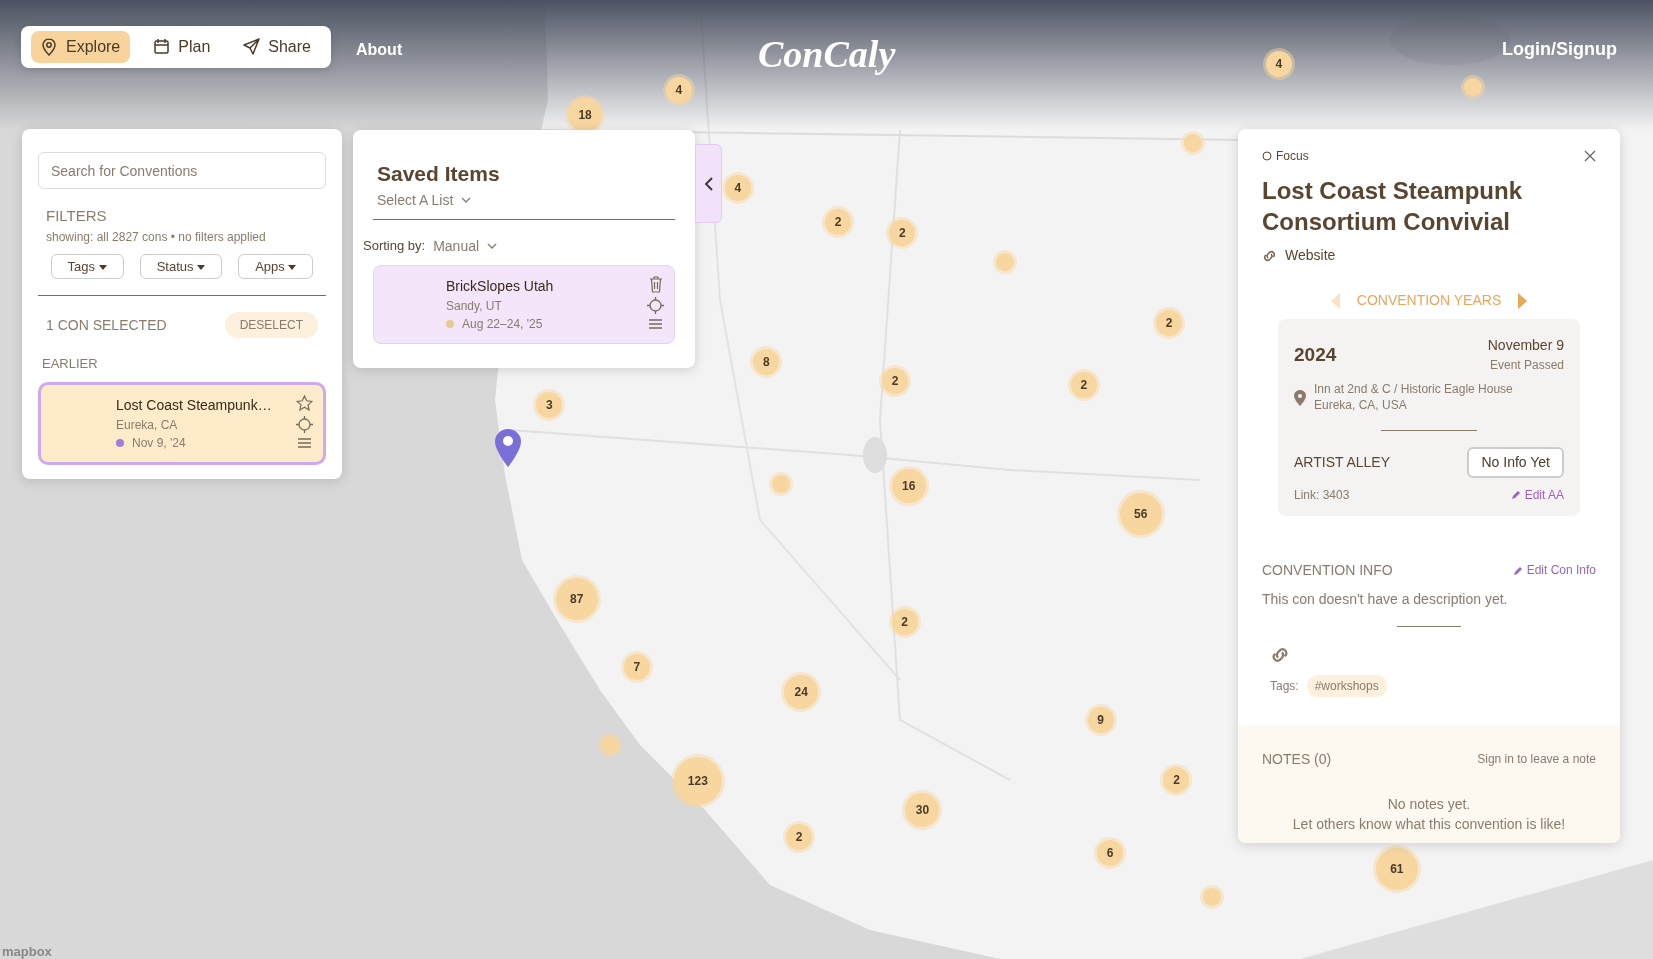 This screenshot has width=1653, height=959. What do you see at coordinates (70, 364) in the screenshot?
I see `group-heading: EARLIER` at bounding box center [70, 364].